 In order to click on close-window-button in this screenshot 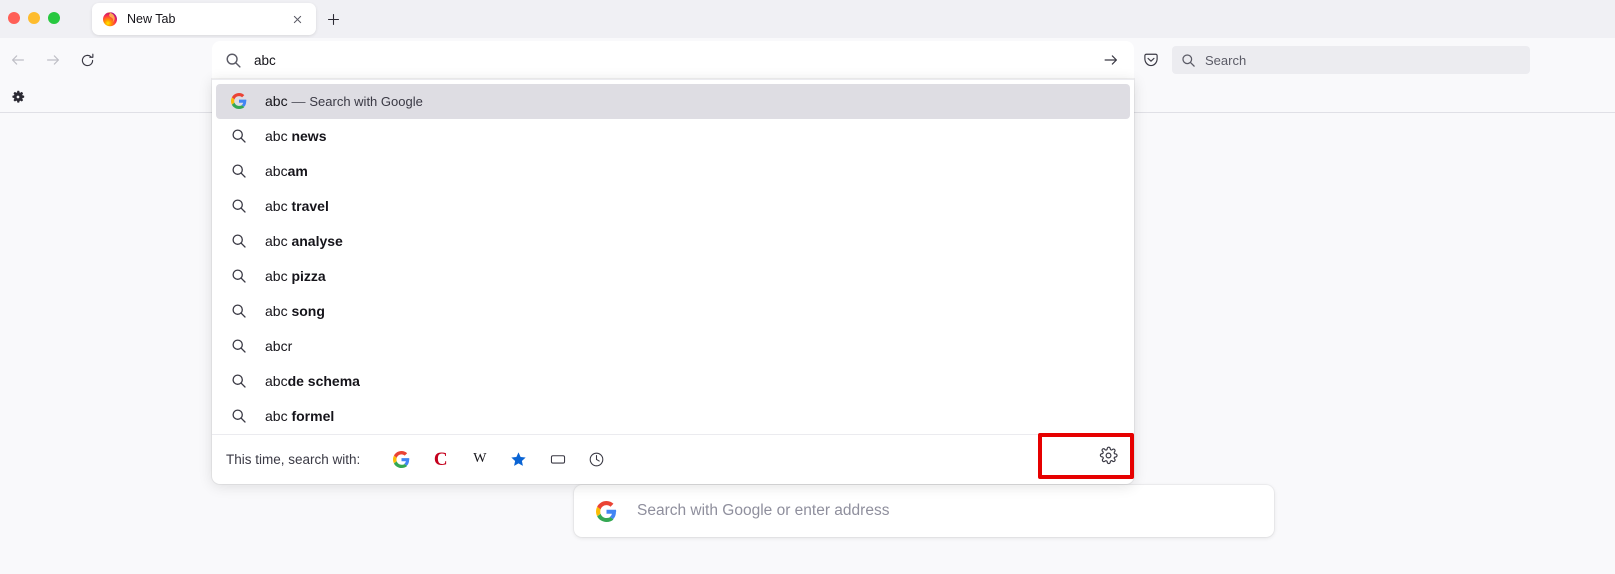, I will do `click(14, 18)`.